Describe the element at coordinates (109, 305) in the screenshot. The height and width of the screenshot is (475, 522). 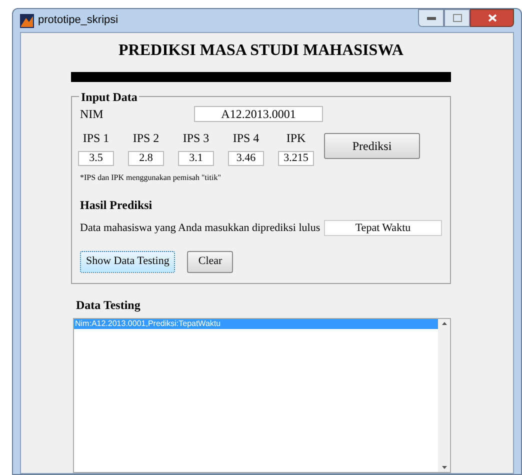
I see `data-testing-title: Data Testing` at that location.